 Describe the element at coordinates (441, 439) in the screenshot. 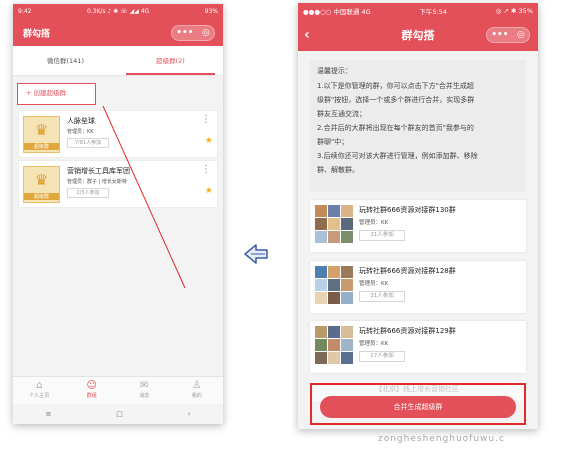

I see `watermark: zongheshenghuofuwu.c` at that location.